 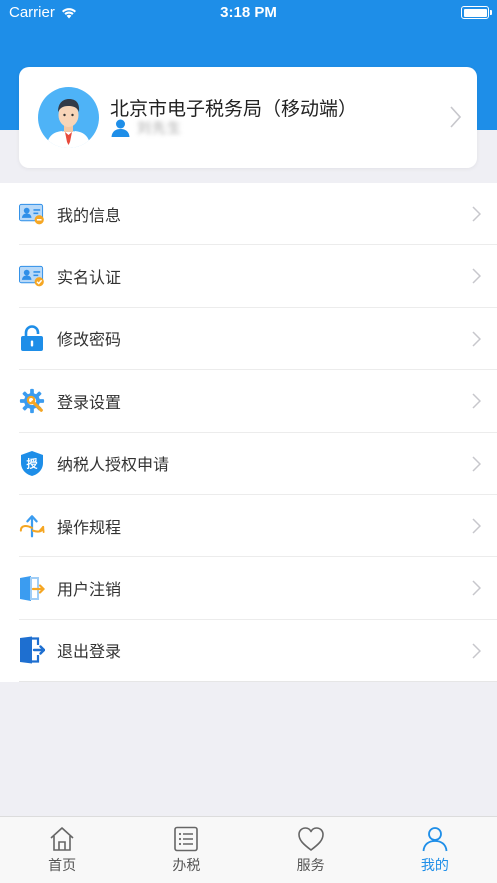 I want to click on verified-card-icon, so click(x=32, y=276).